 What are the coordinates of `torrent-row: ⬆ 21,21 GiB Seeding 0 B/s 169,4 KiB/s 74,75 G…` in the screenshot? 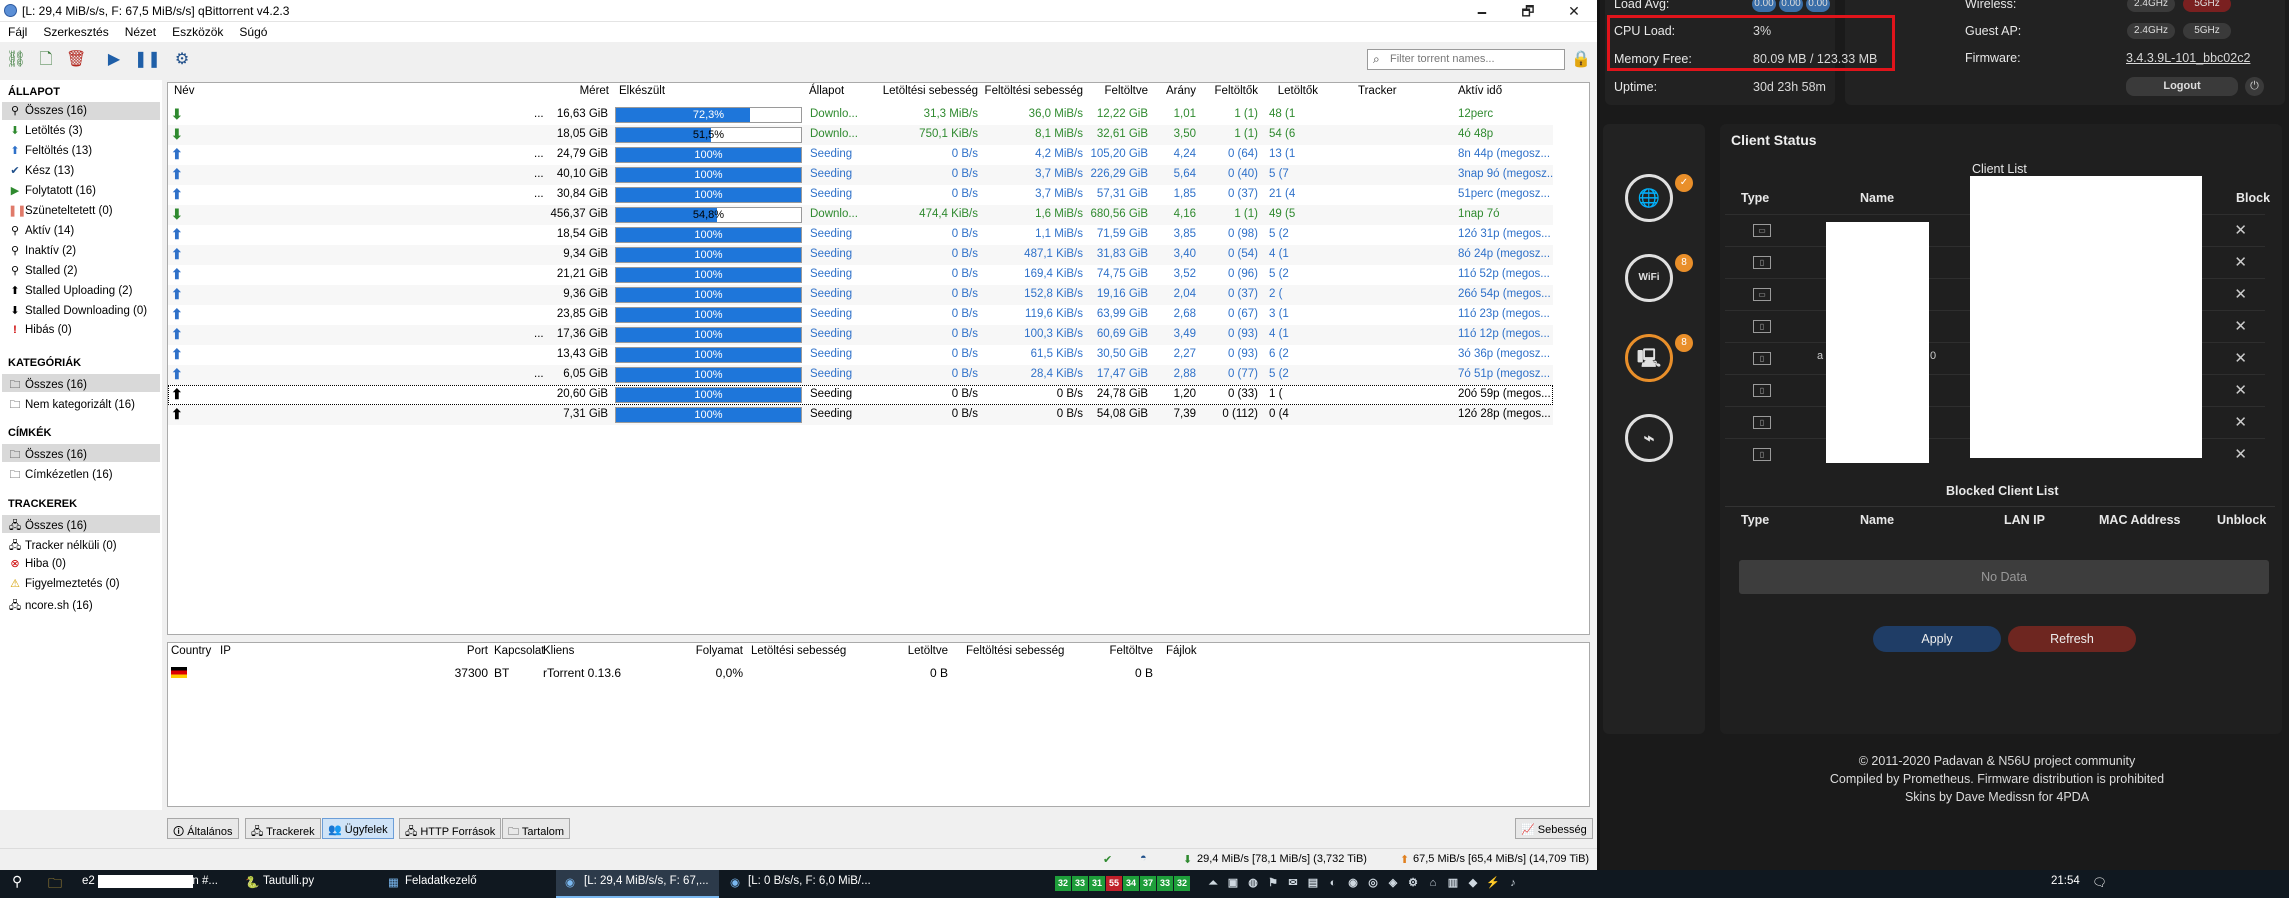 It's located at (860, 275).